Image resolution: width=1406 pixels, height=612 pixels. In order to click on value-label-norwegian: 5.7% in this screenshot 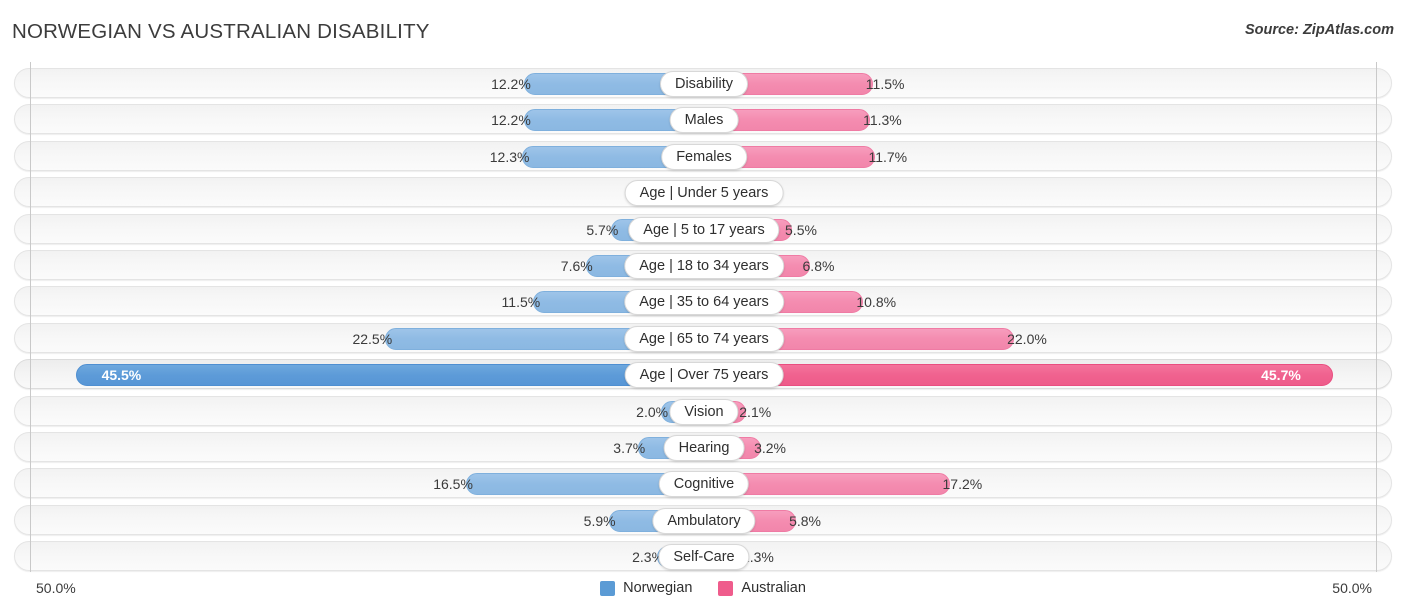, I will do `click(602, 229)`.